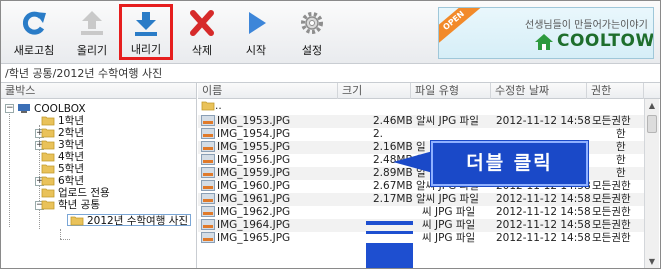 The height and width of the screenshot is (269, 661). What do you see at coordinates (92, 50) in the screenshot?
I see `upload-label: 올리기` at bounding box center [92, 50].